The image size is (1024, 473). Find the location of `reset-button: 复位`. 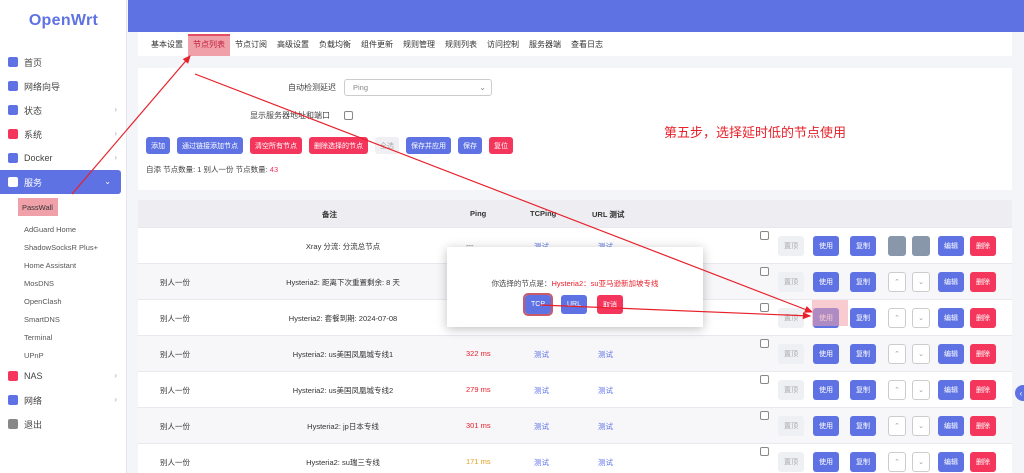

reset-button: 复位 is located at coordinates (501, 145).